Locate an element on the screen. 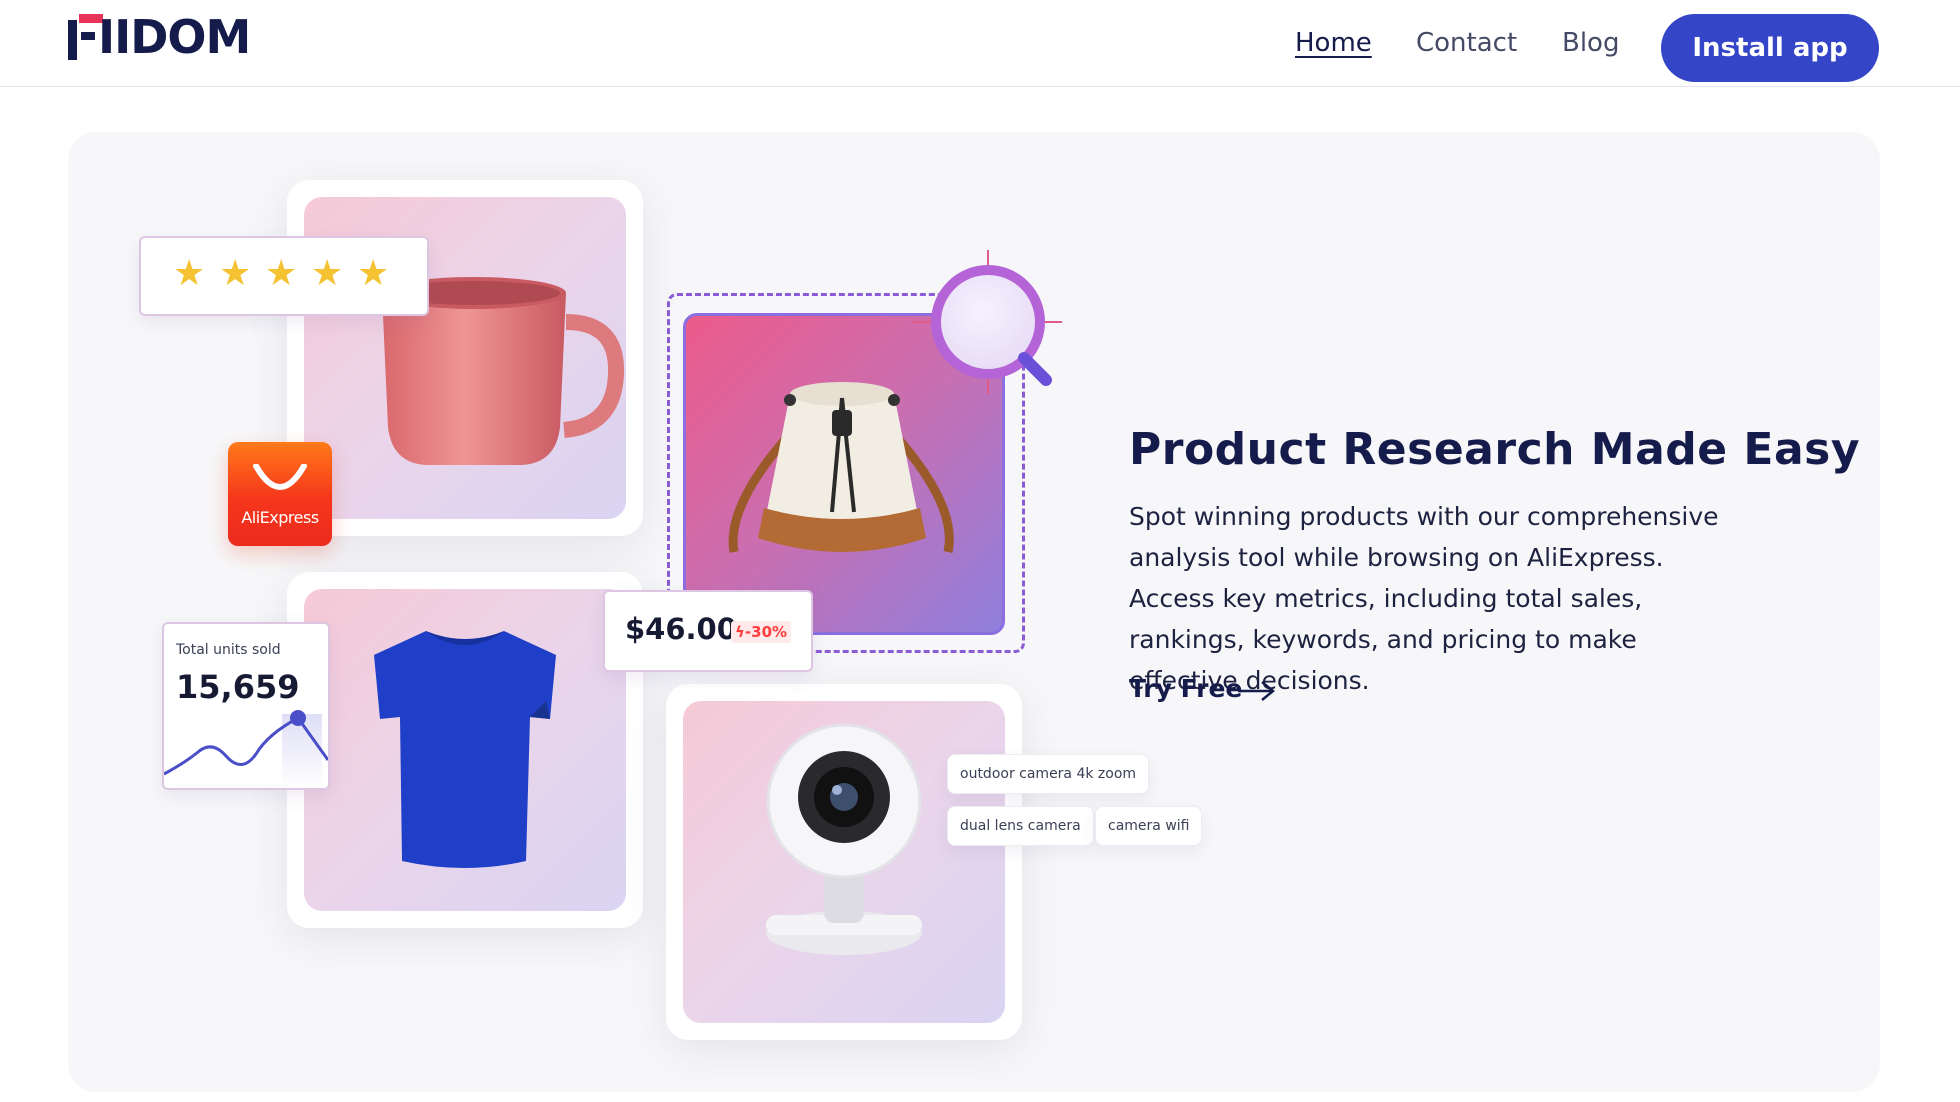 This screenshot has width=1960, height=1102. arrow-right-icon is located at coordinates (1256, 691).